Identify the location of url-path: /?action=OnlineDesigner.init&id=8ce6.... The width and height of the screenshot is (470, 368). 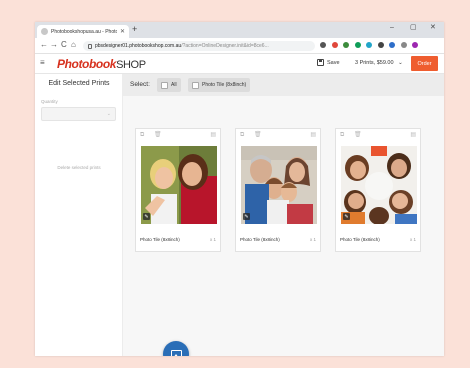
(225, 46).